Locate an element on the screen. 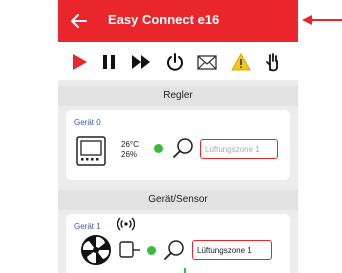  hand-icon is located at coordinates (273, 62).